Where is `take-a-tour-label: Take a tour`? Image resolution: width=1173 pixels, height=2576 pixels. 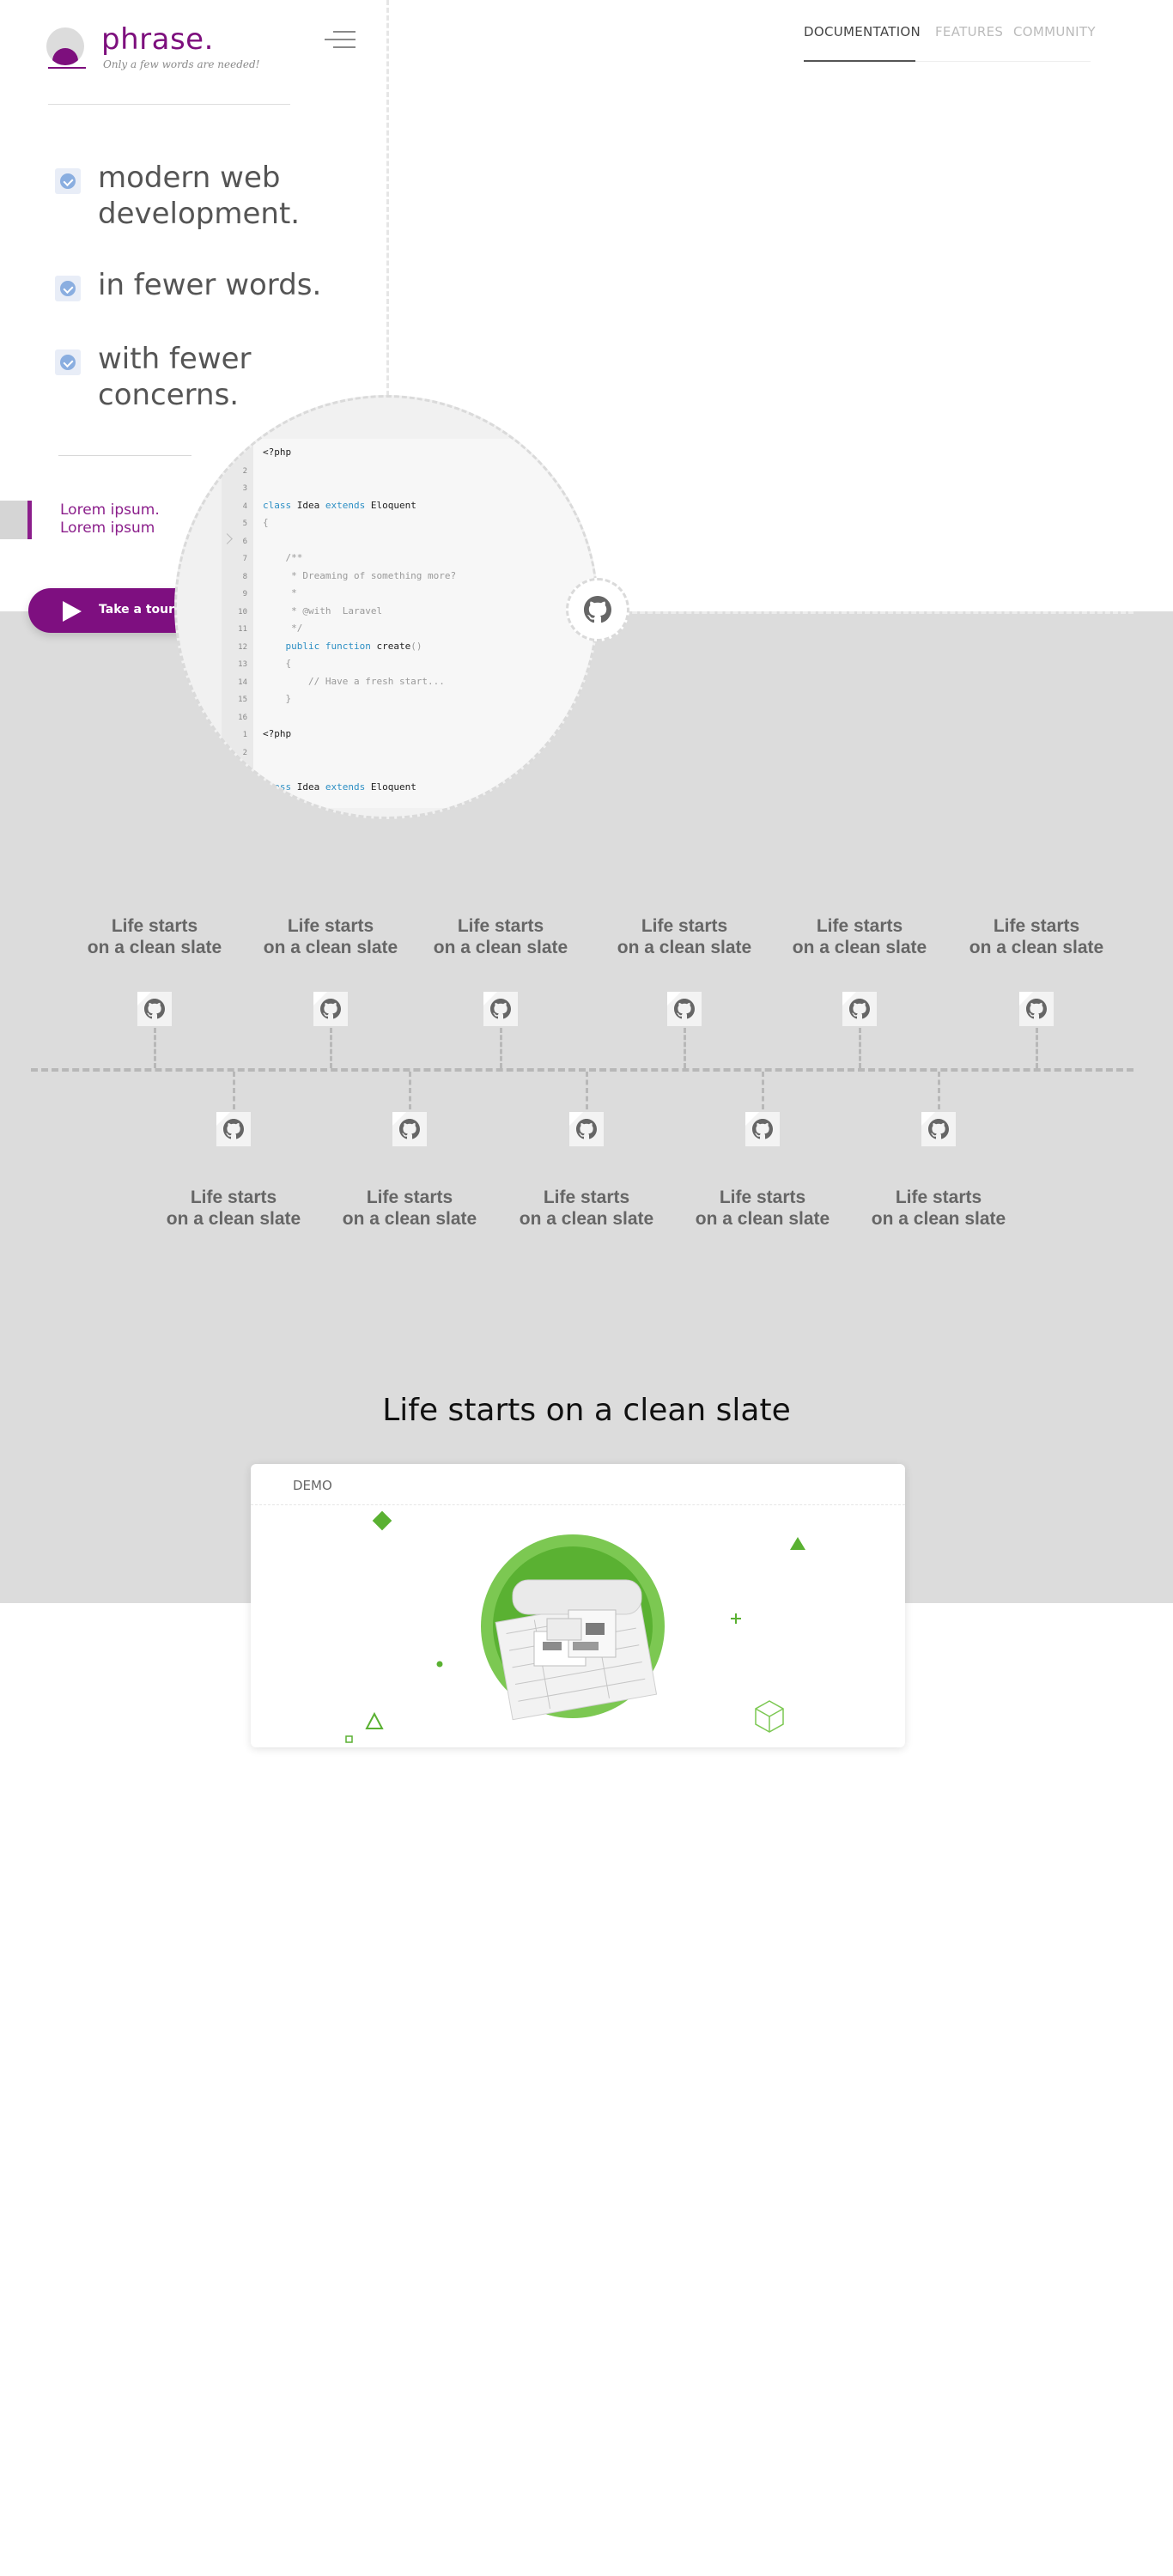
take-a-tour-label: Take a tour is located at coordinates (136, 610).